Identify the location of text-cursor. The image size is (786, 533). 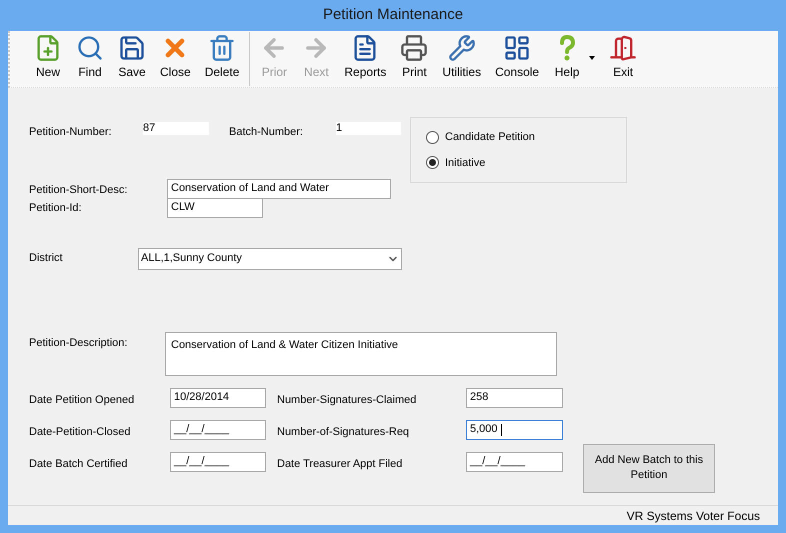
(501, 430).